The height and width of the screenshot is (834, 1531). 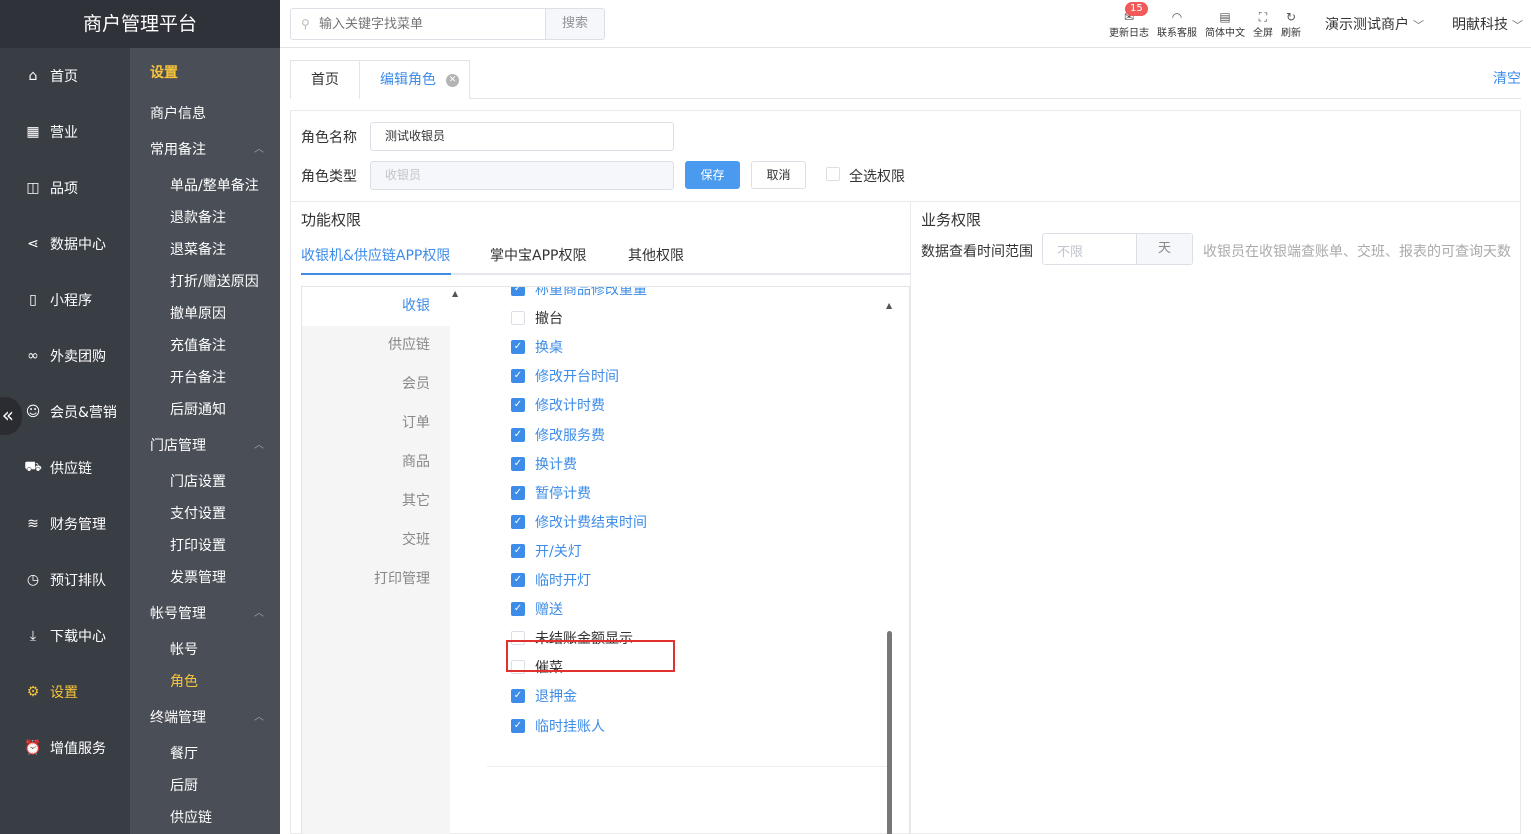 I want to click on search-button: 搜索, so click(x=575, y=24).